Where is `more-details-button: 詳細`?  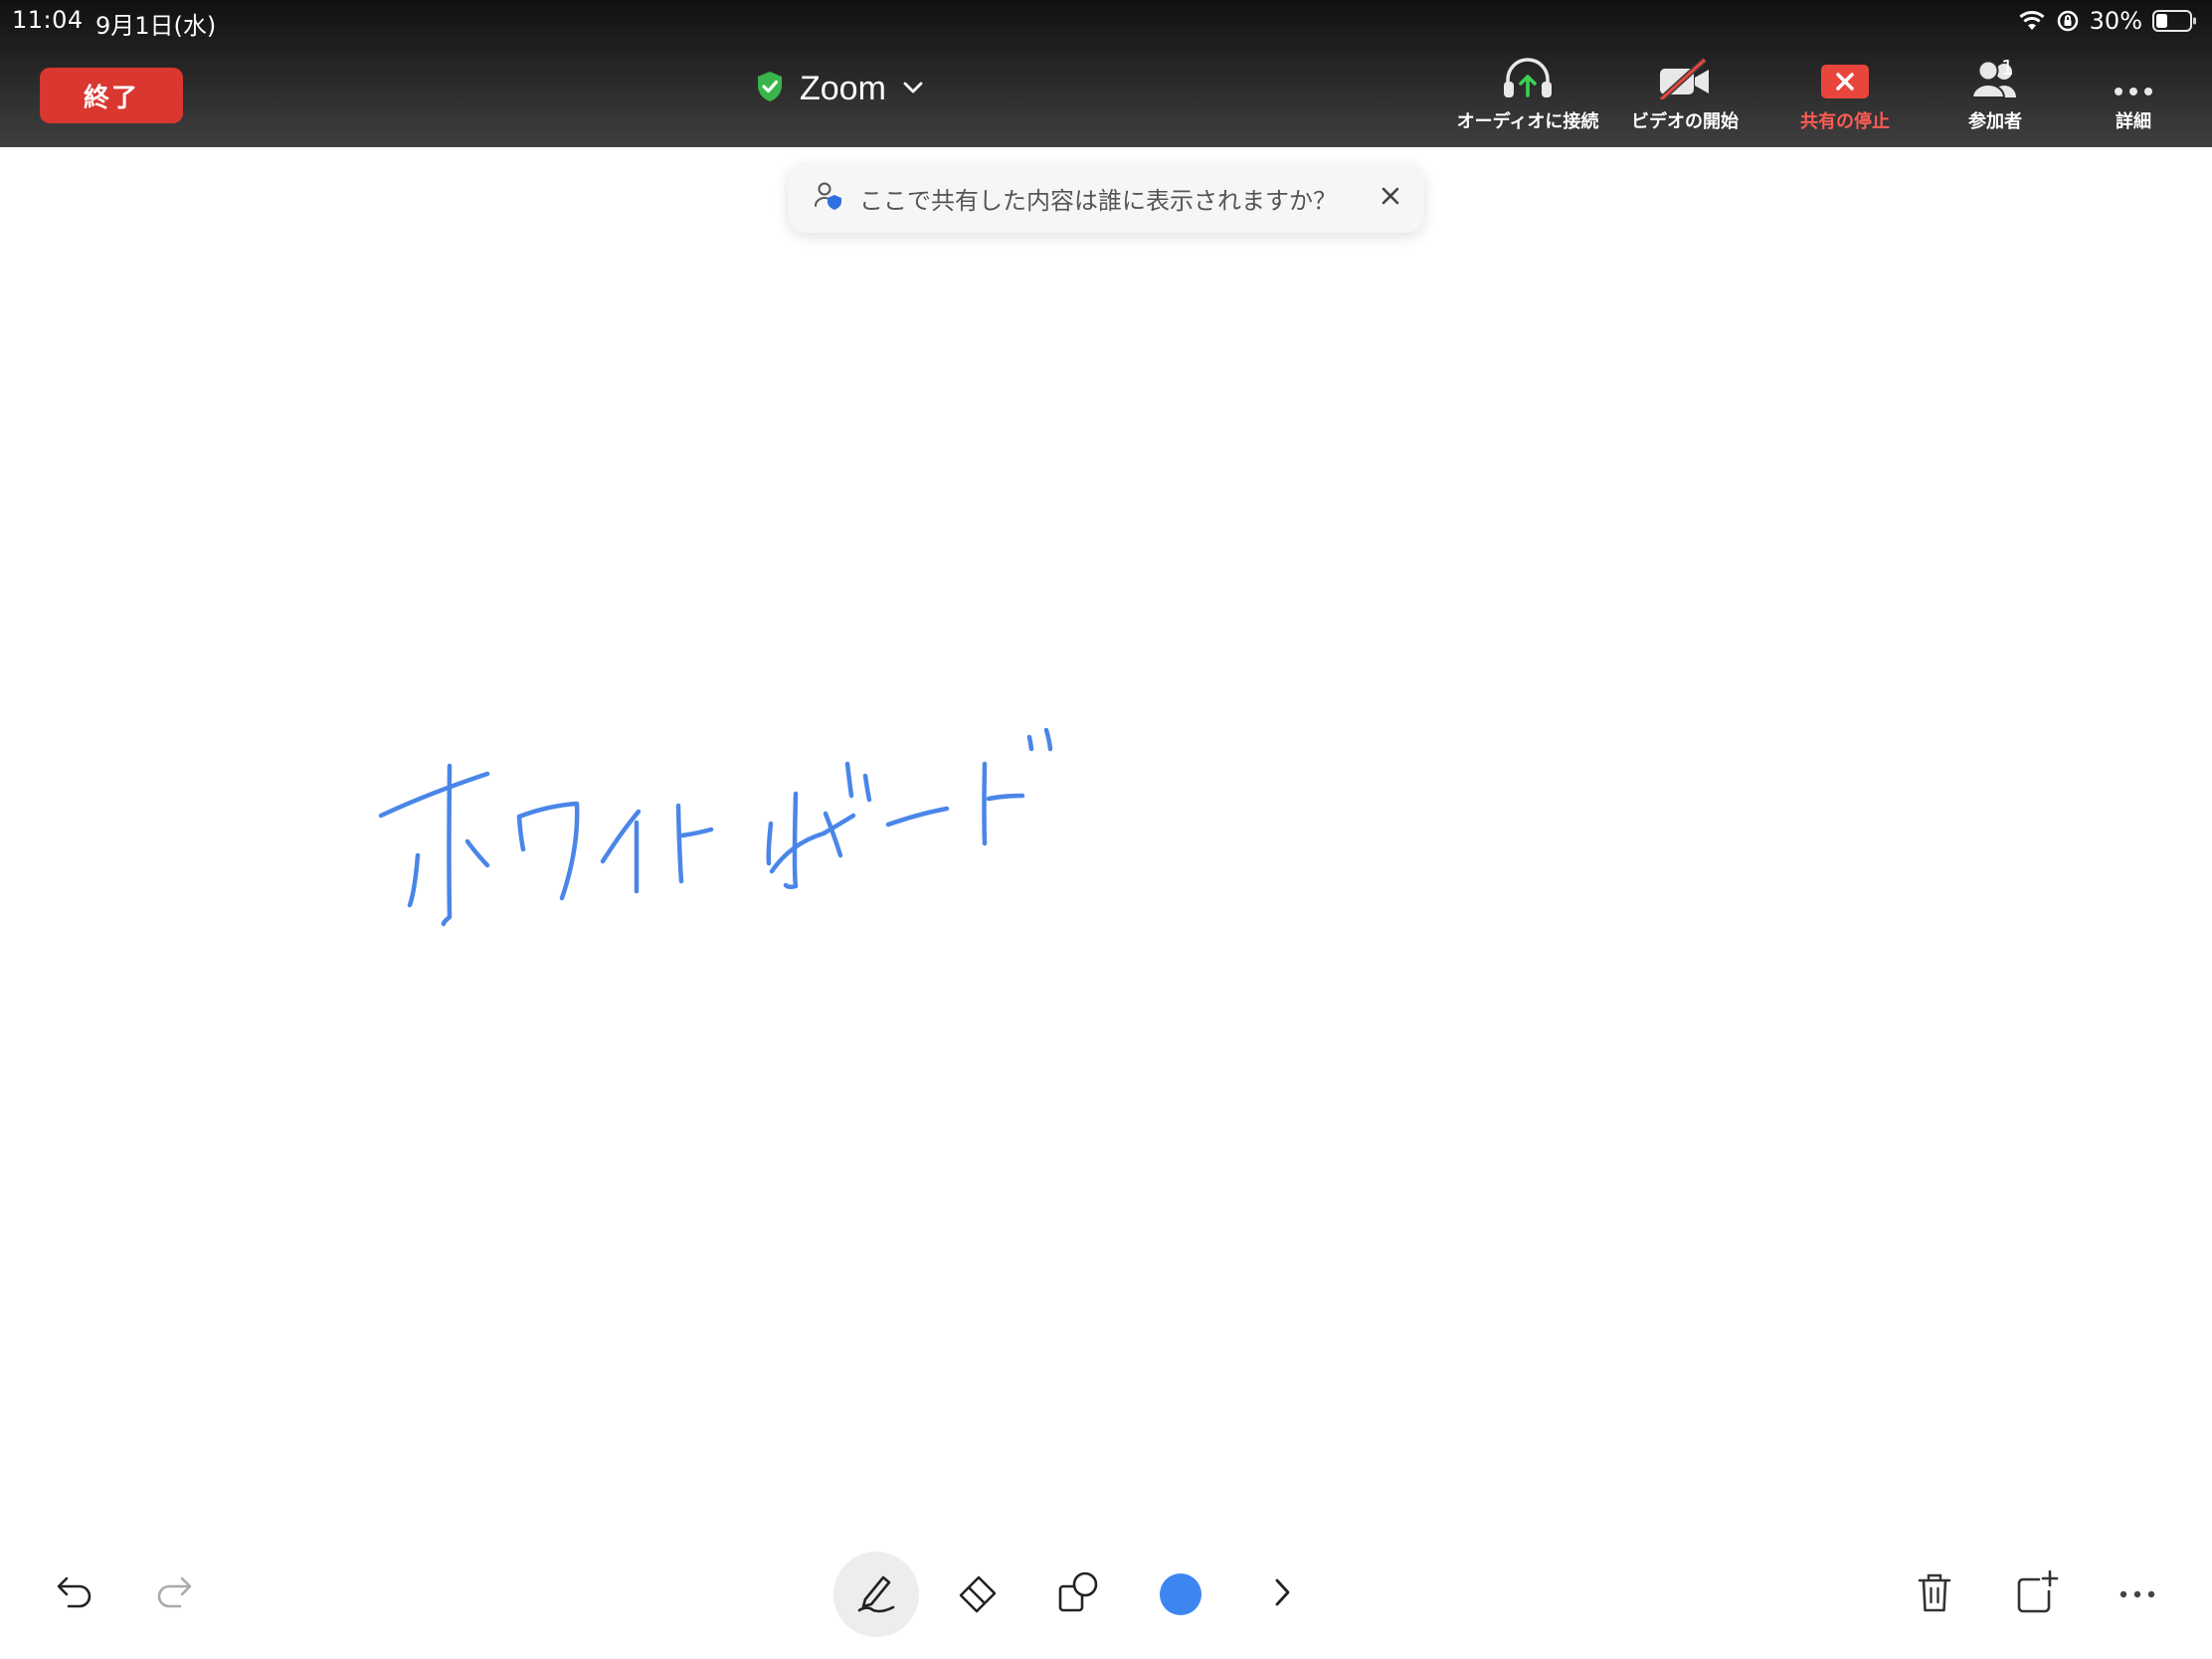
more-details-button: 詳細 is located at coordinates (2133, 95).